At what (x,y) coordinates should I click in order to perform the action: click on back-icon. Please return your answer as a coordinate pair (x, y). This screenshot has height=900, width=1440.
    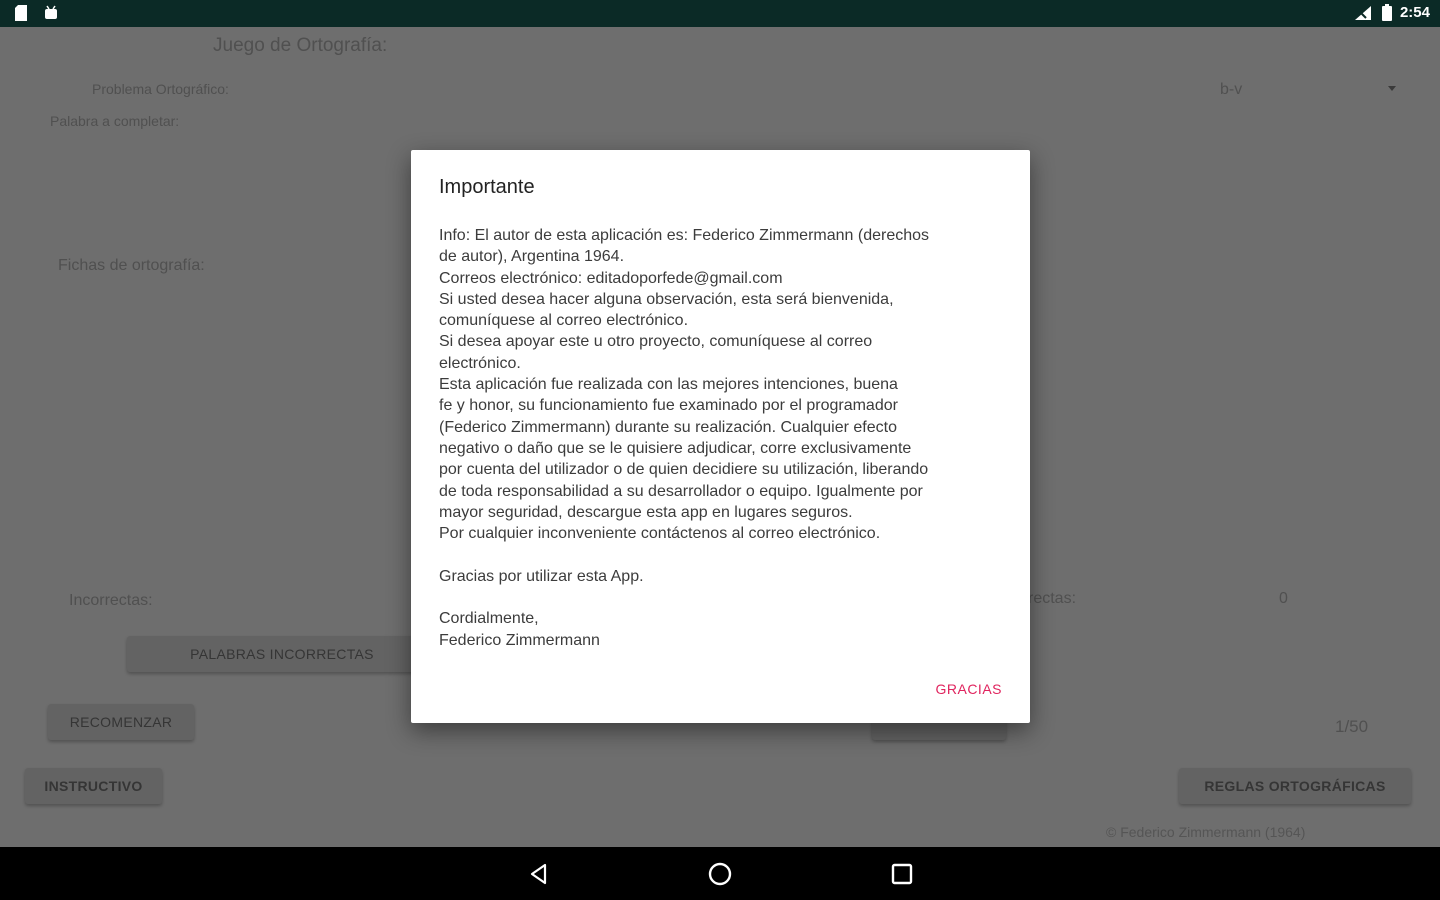
    Looking at the image, I should click on (539, 874).